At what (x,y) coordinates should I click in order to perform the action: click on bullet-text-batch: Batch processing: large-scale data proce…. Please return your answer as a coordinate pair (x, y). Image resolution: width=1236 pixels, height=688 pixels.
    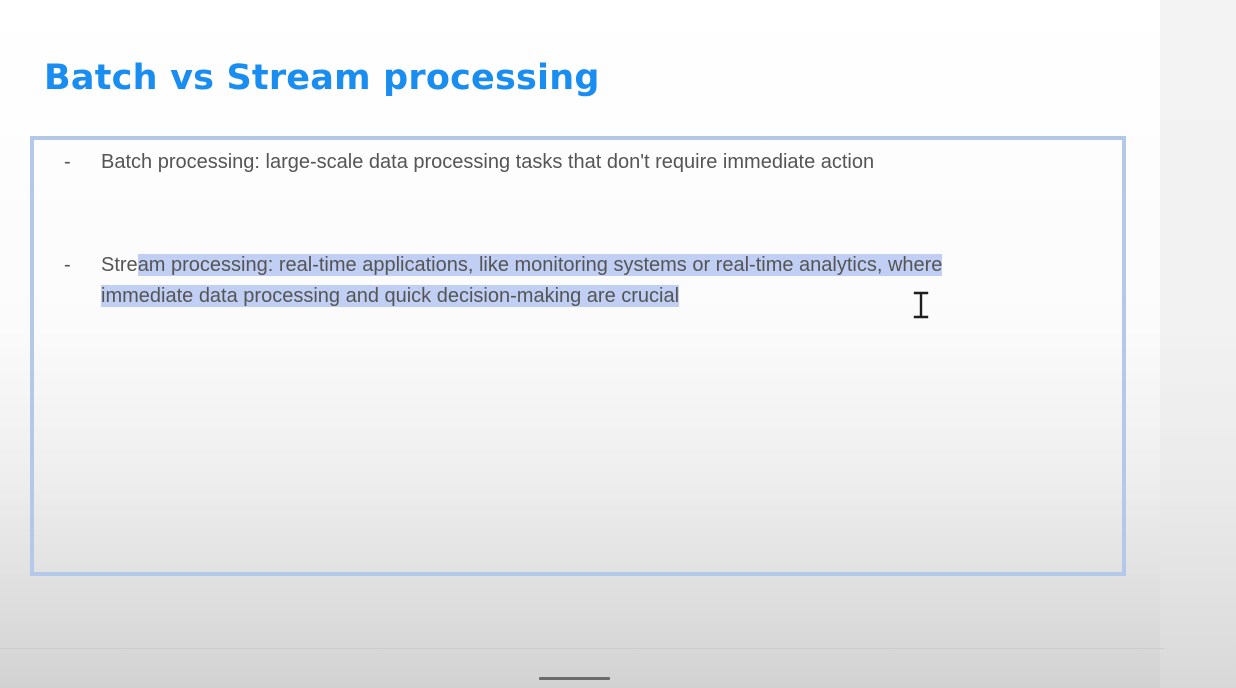
    Looking at the image, I should click on (488, 162).